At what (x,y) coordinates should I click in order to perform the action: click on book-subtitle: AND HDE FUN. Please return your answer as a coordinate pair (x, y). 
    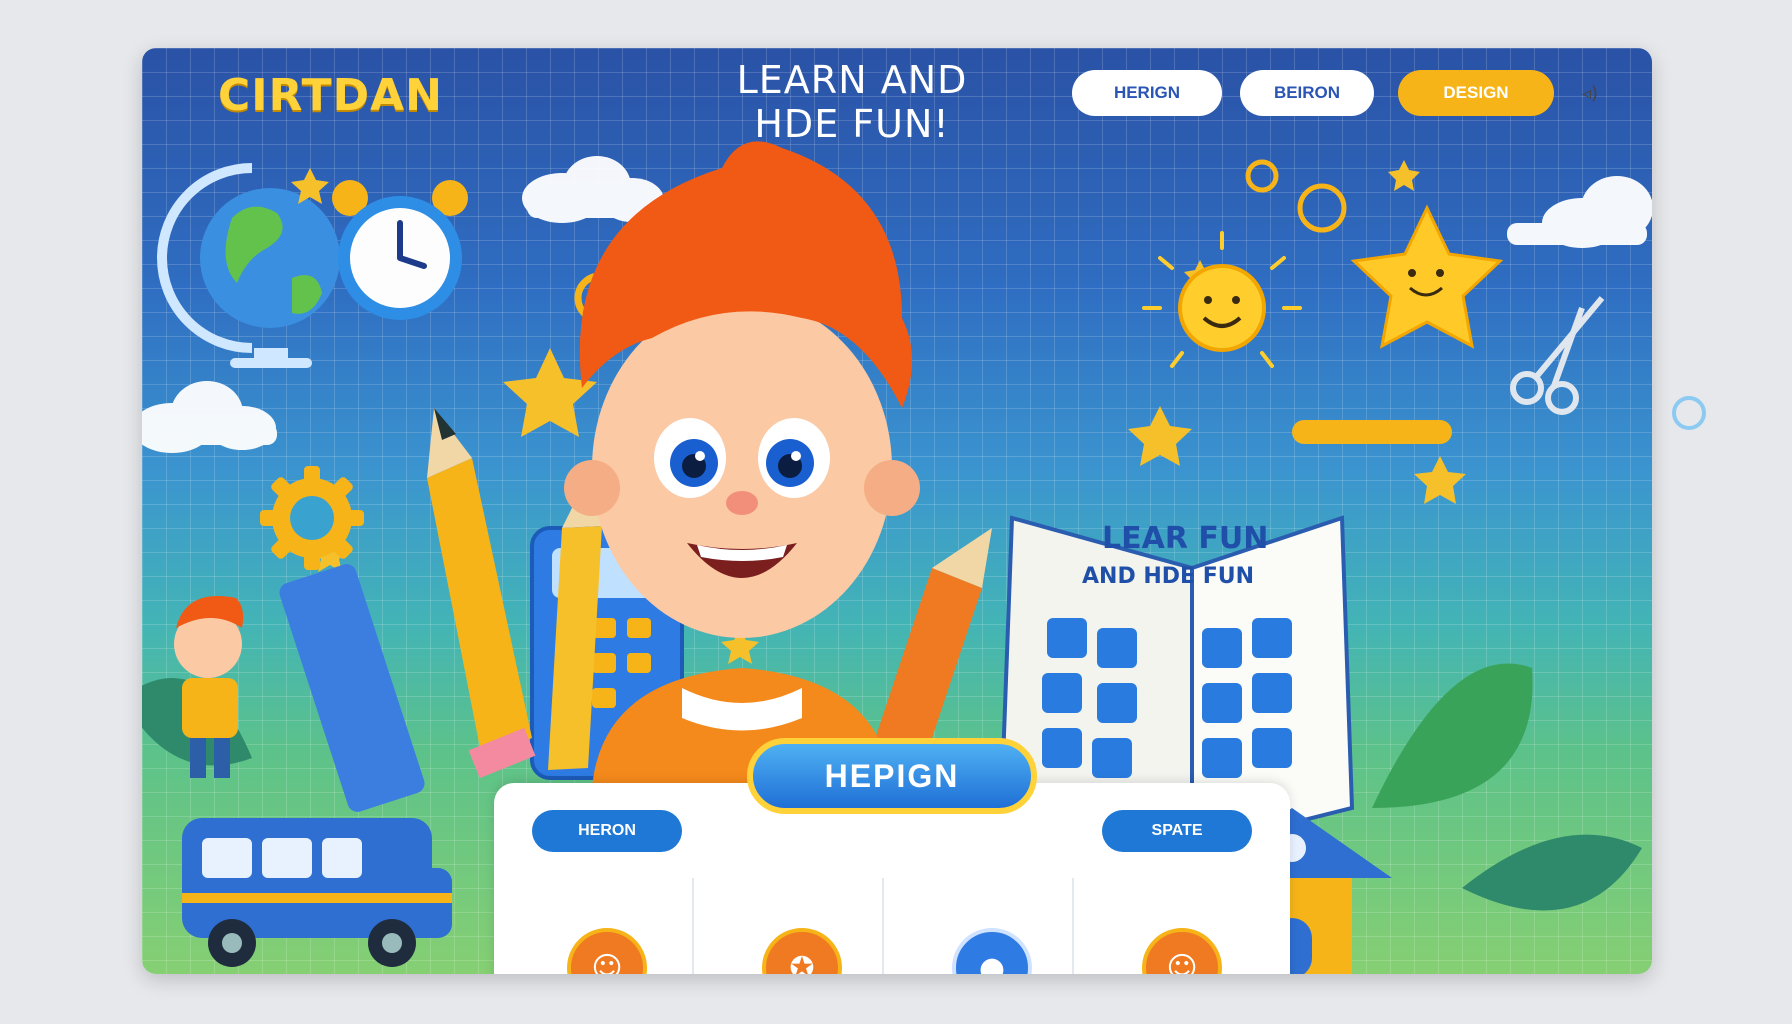
    Looking at the image, I should click on (1168, 576).